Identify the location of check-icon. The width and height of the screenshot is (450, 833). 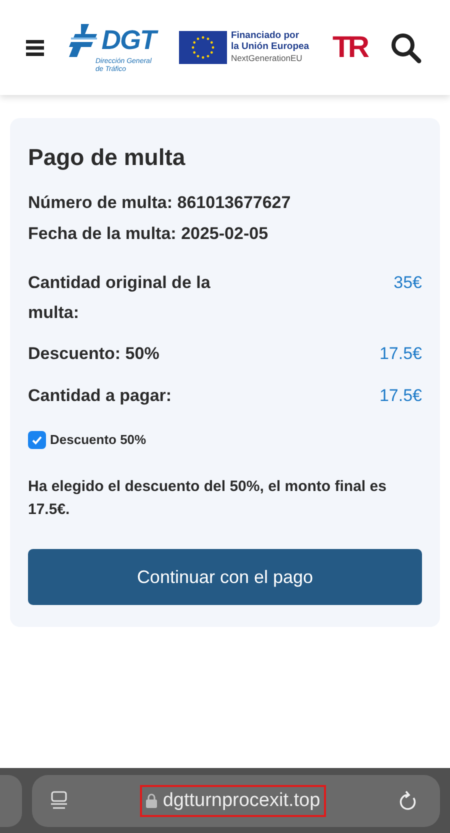
(37, 440).